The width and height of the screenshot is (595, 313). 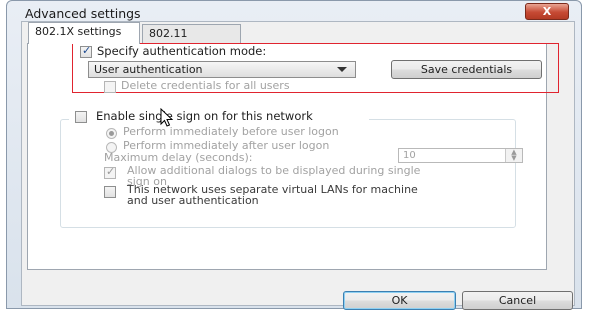 What do you see at coordinates (182, 51) in the screenshot?
I see `specify-auth-mode-label: Specify authentication mode:` at bounding box center [182, 51].